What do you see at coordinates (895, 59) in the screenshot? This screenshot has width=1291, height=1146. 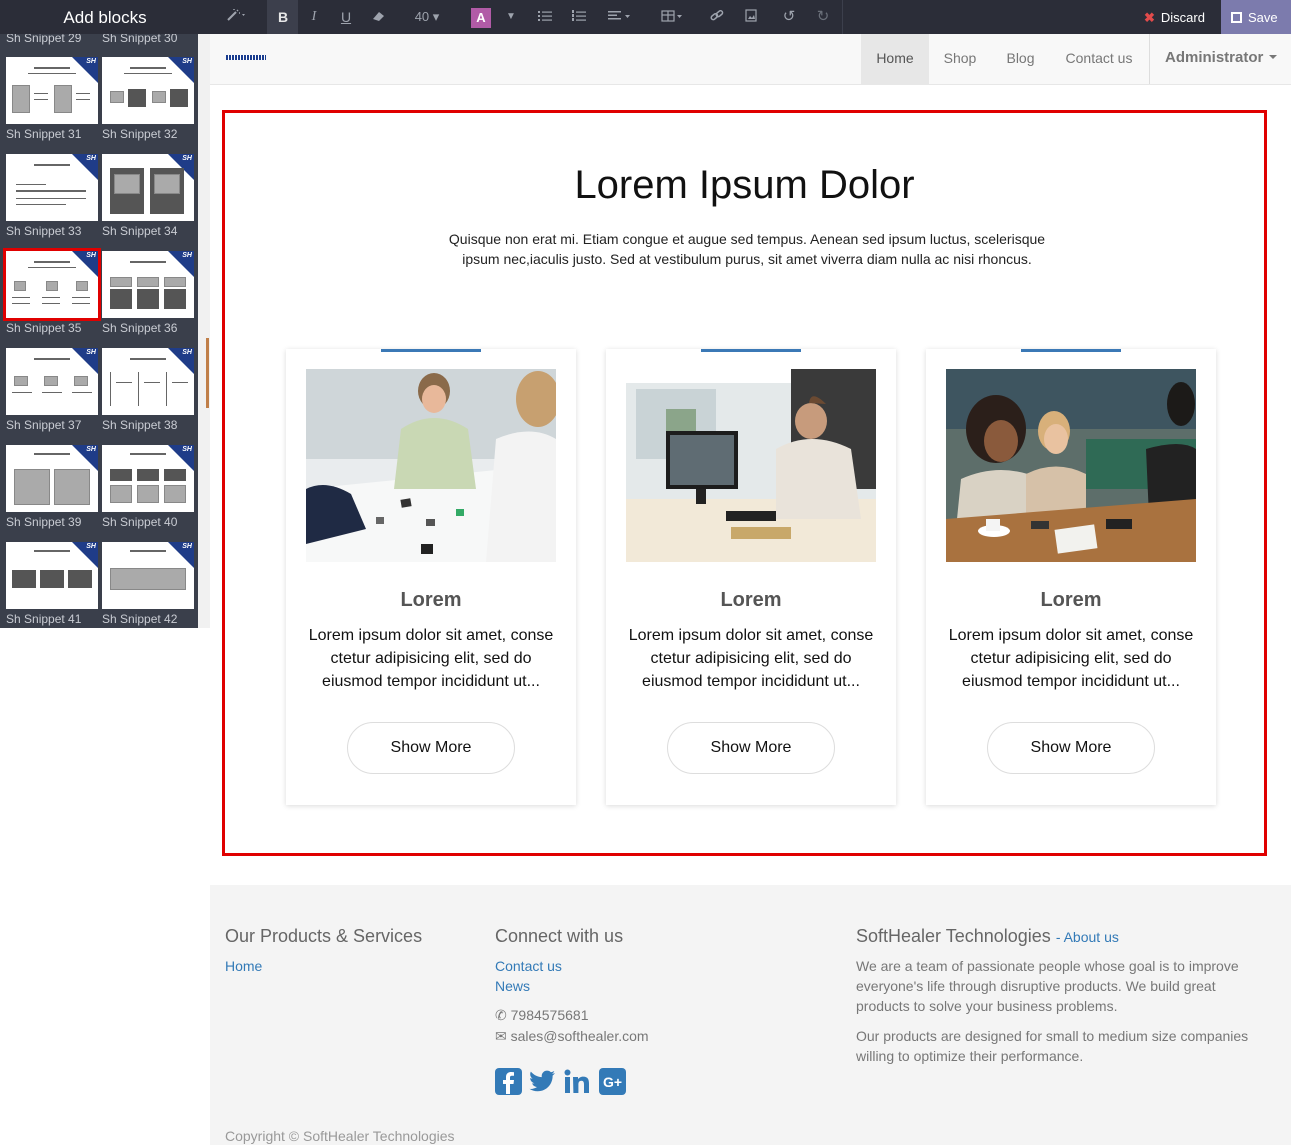 I see `nav-home: Home` at bounding box center [895, 59].